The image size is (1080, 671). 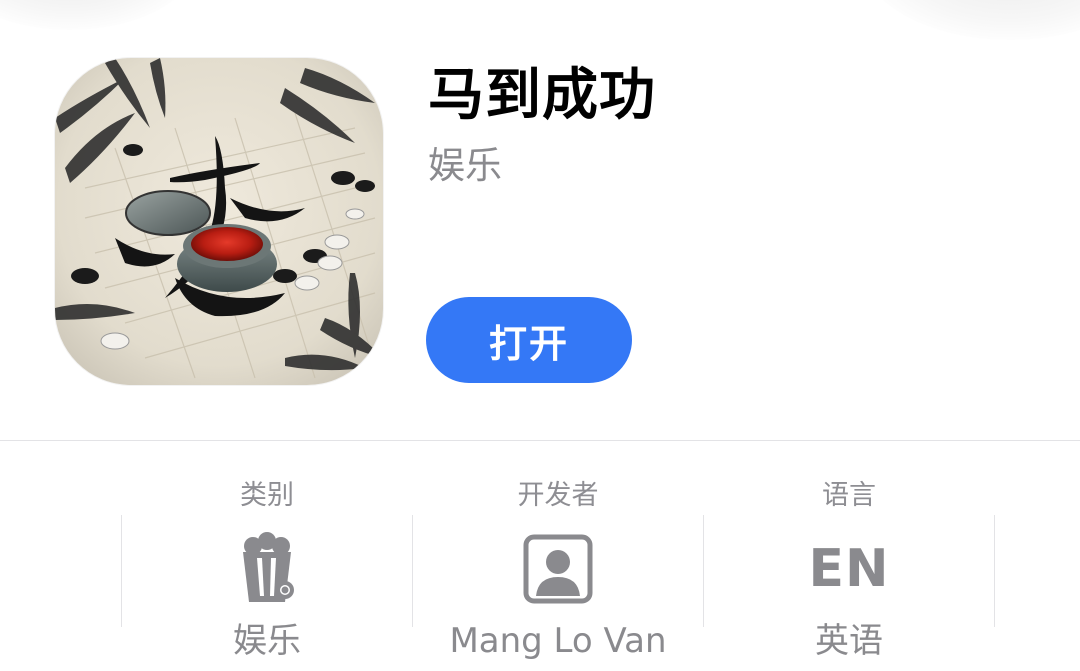 I want to click on info-category: 类别 娱乐, so click(x=267, y=570).